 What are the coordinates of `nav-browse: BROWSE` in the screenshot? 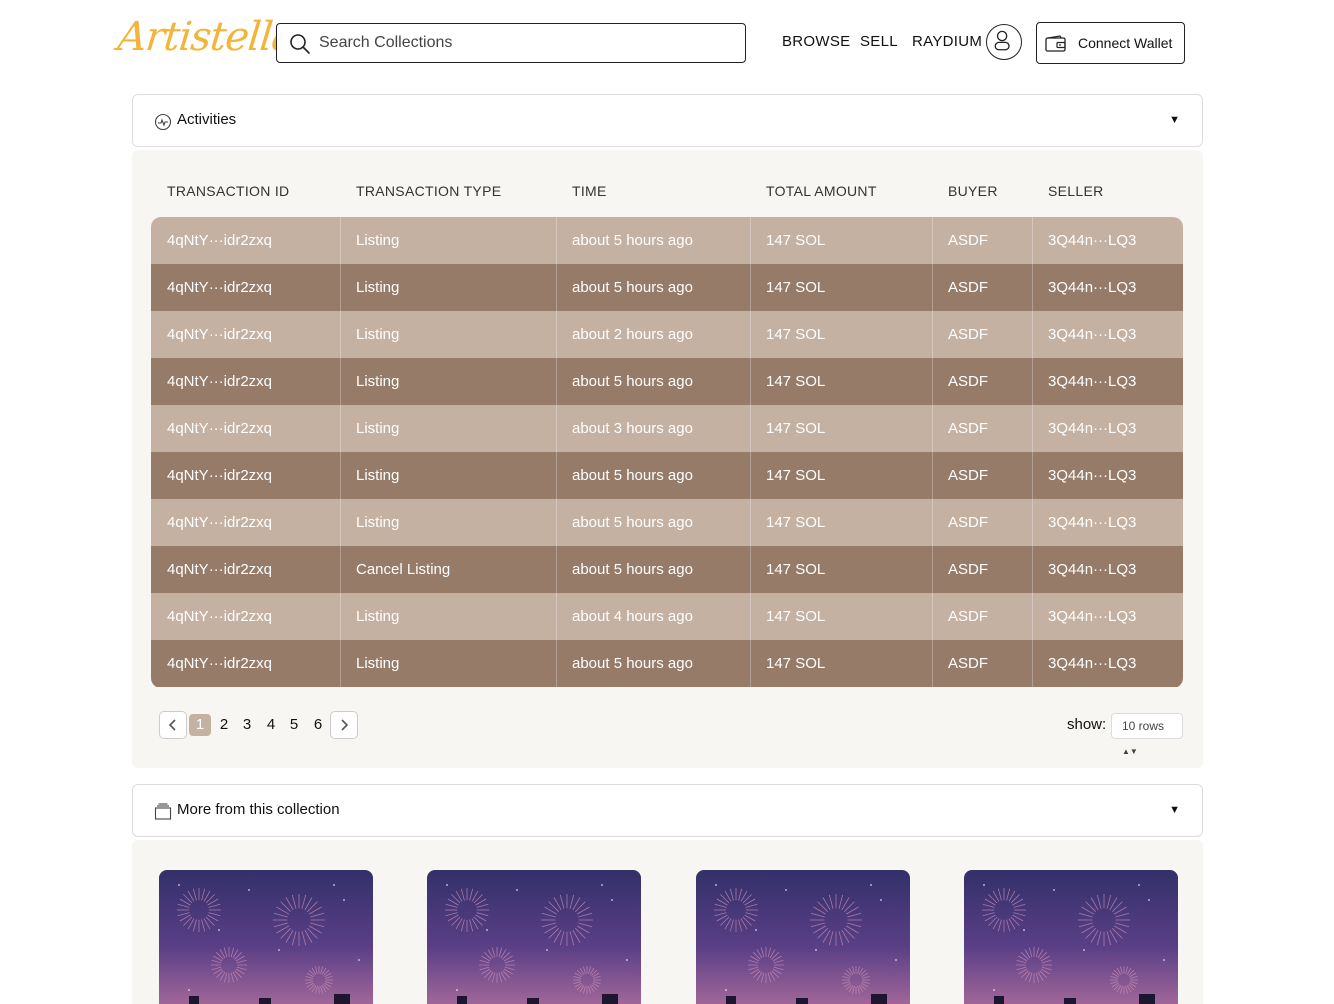 It's located at (816, 41).